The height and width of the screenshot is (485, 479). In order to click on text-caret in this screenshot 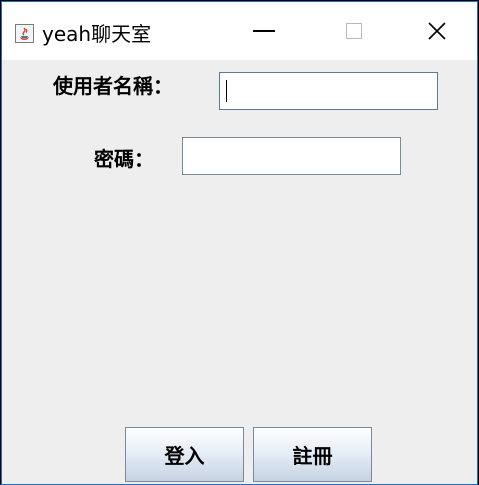, I will do `click(226, 91)`.